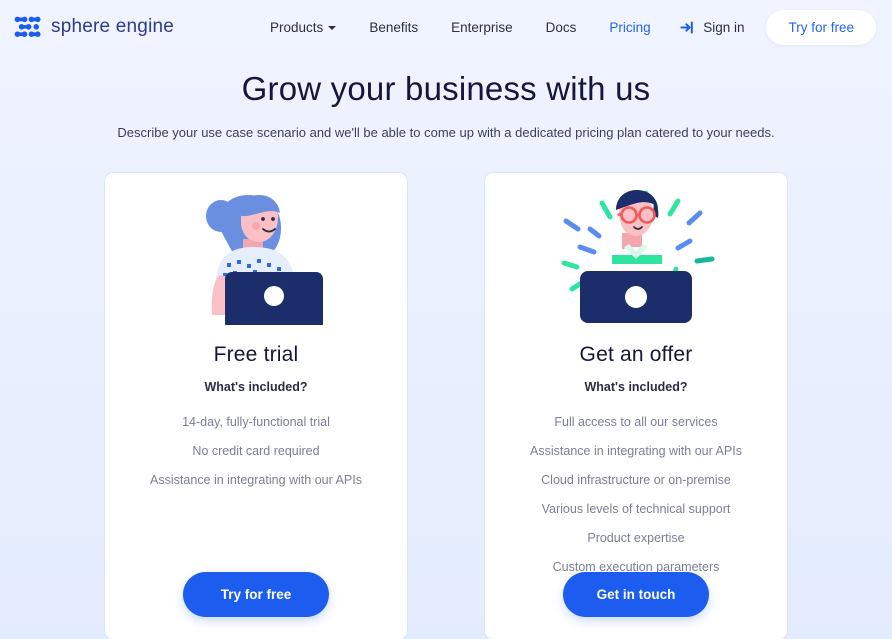  Describe the element at coordinates (393, 27) in the screenshot. I see `nav-item-benefits: Benefits` at that location.